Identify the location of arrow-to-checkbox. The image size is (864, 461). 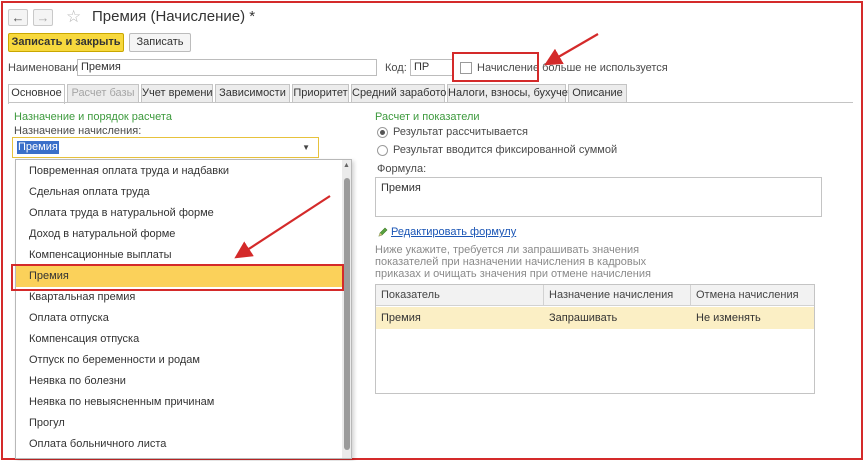
(571, 49).